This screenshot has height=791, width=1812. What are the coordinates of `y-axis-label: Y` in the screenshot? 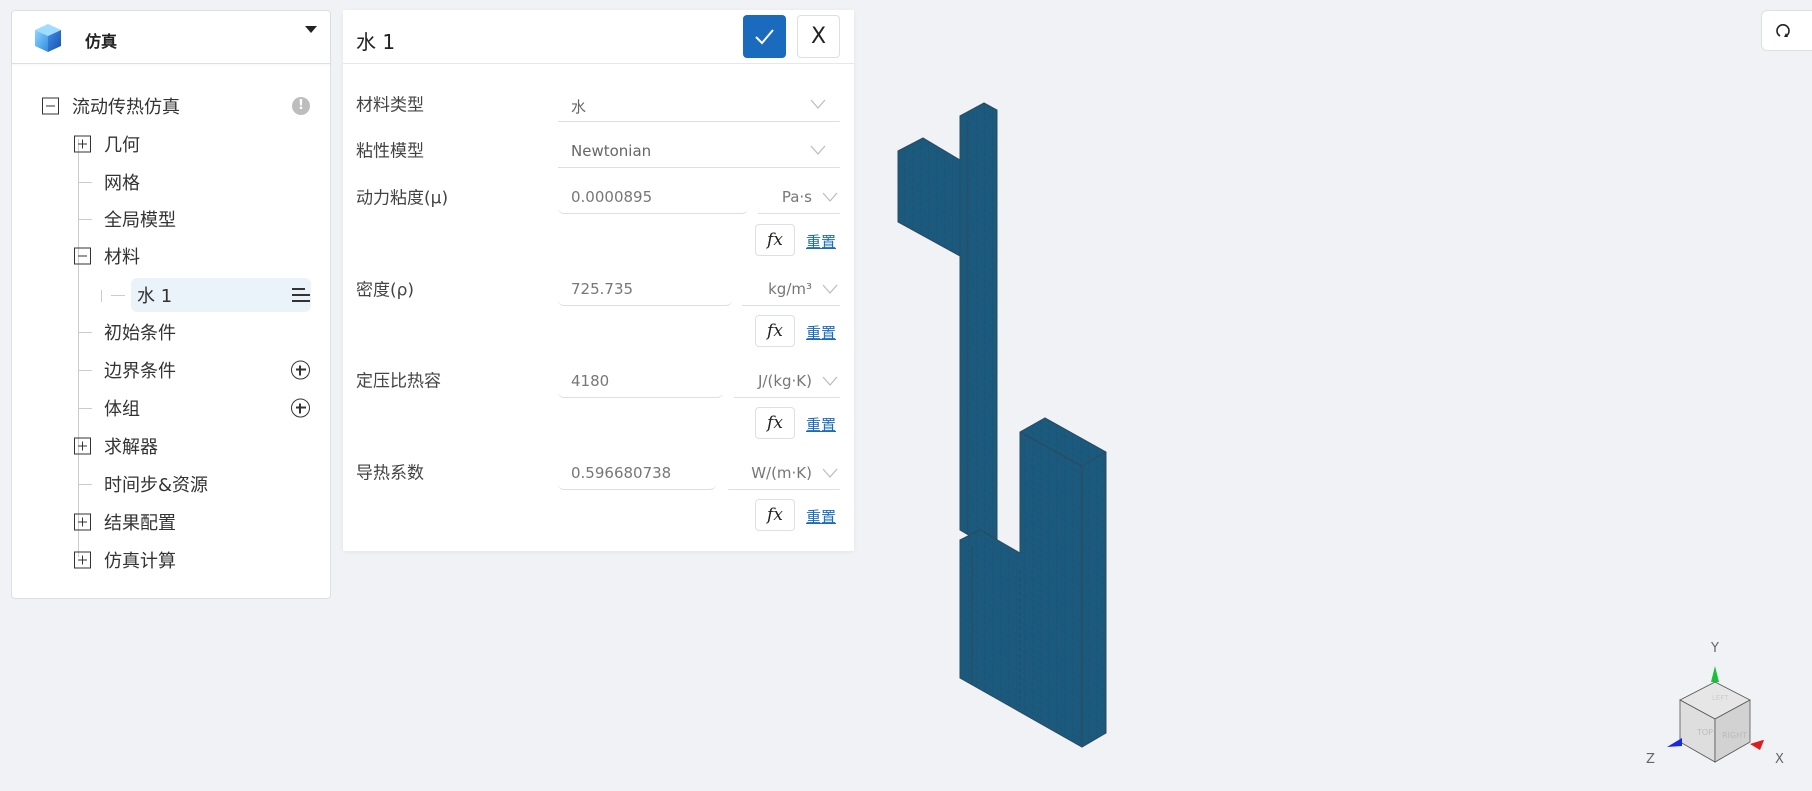 It's located at (1714, 648).